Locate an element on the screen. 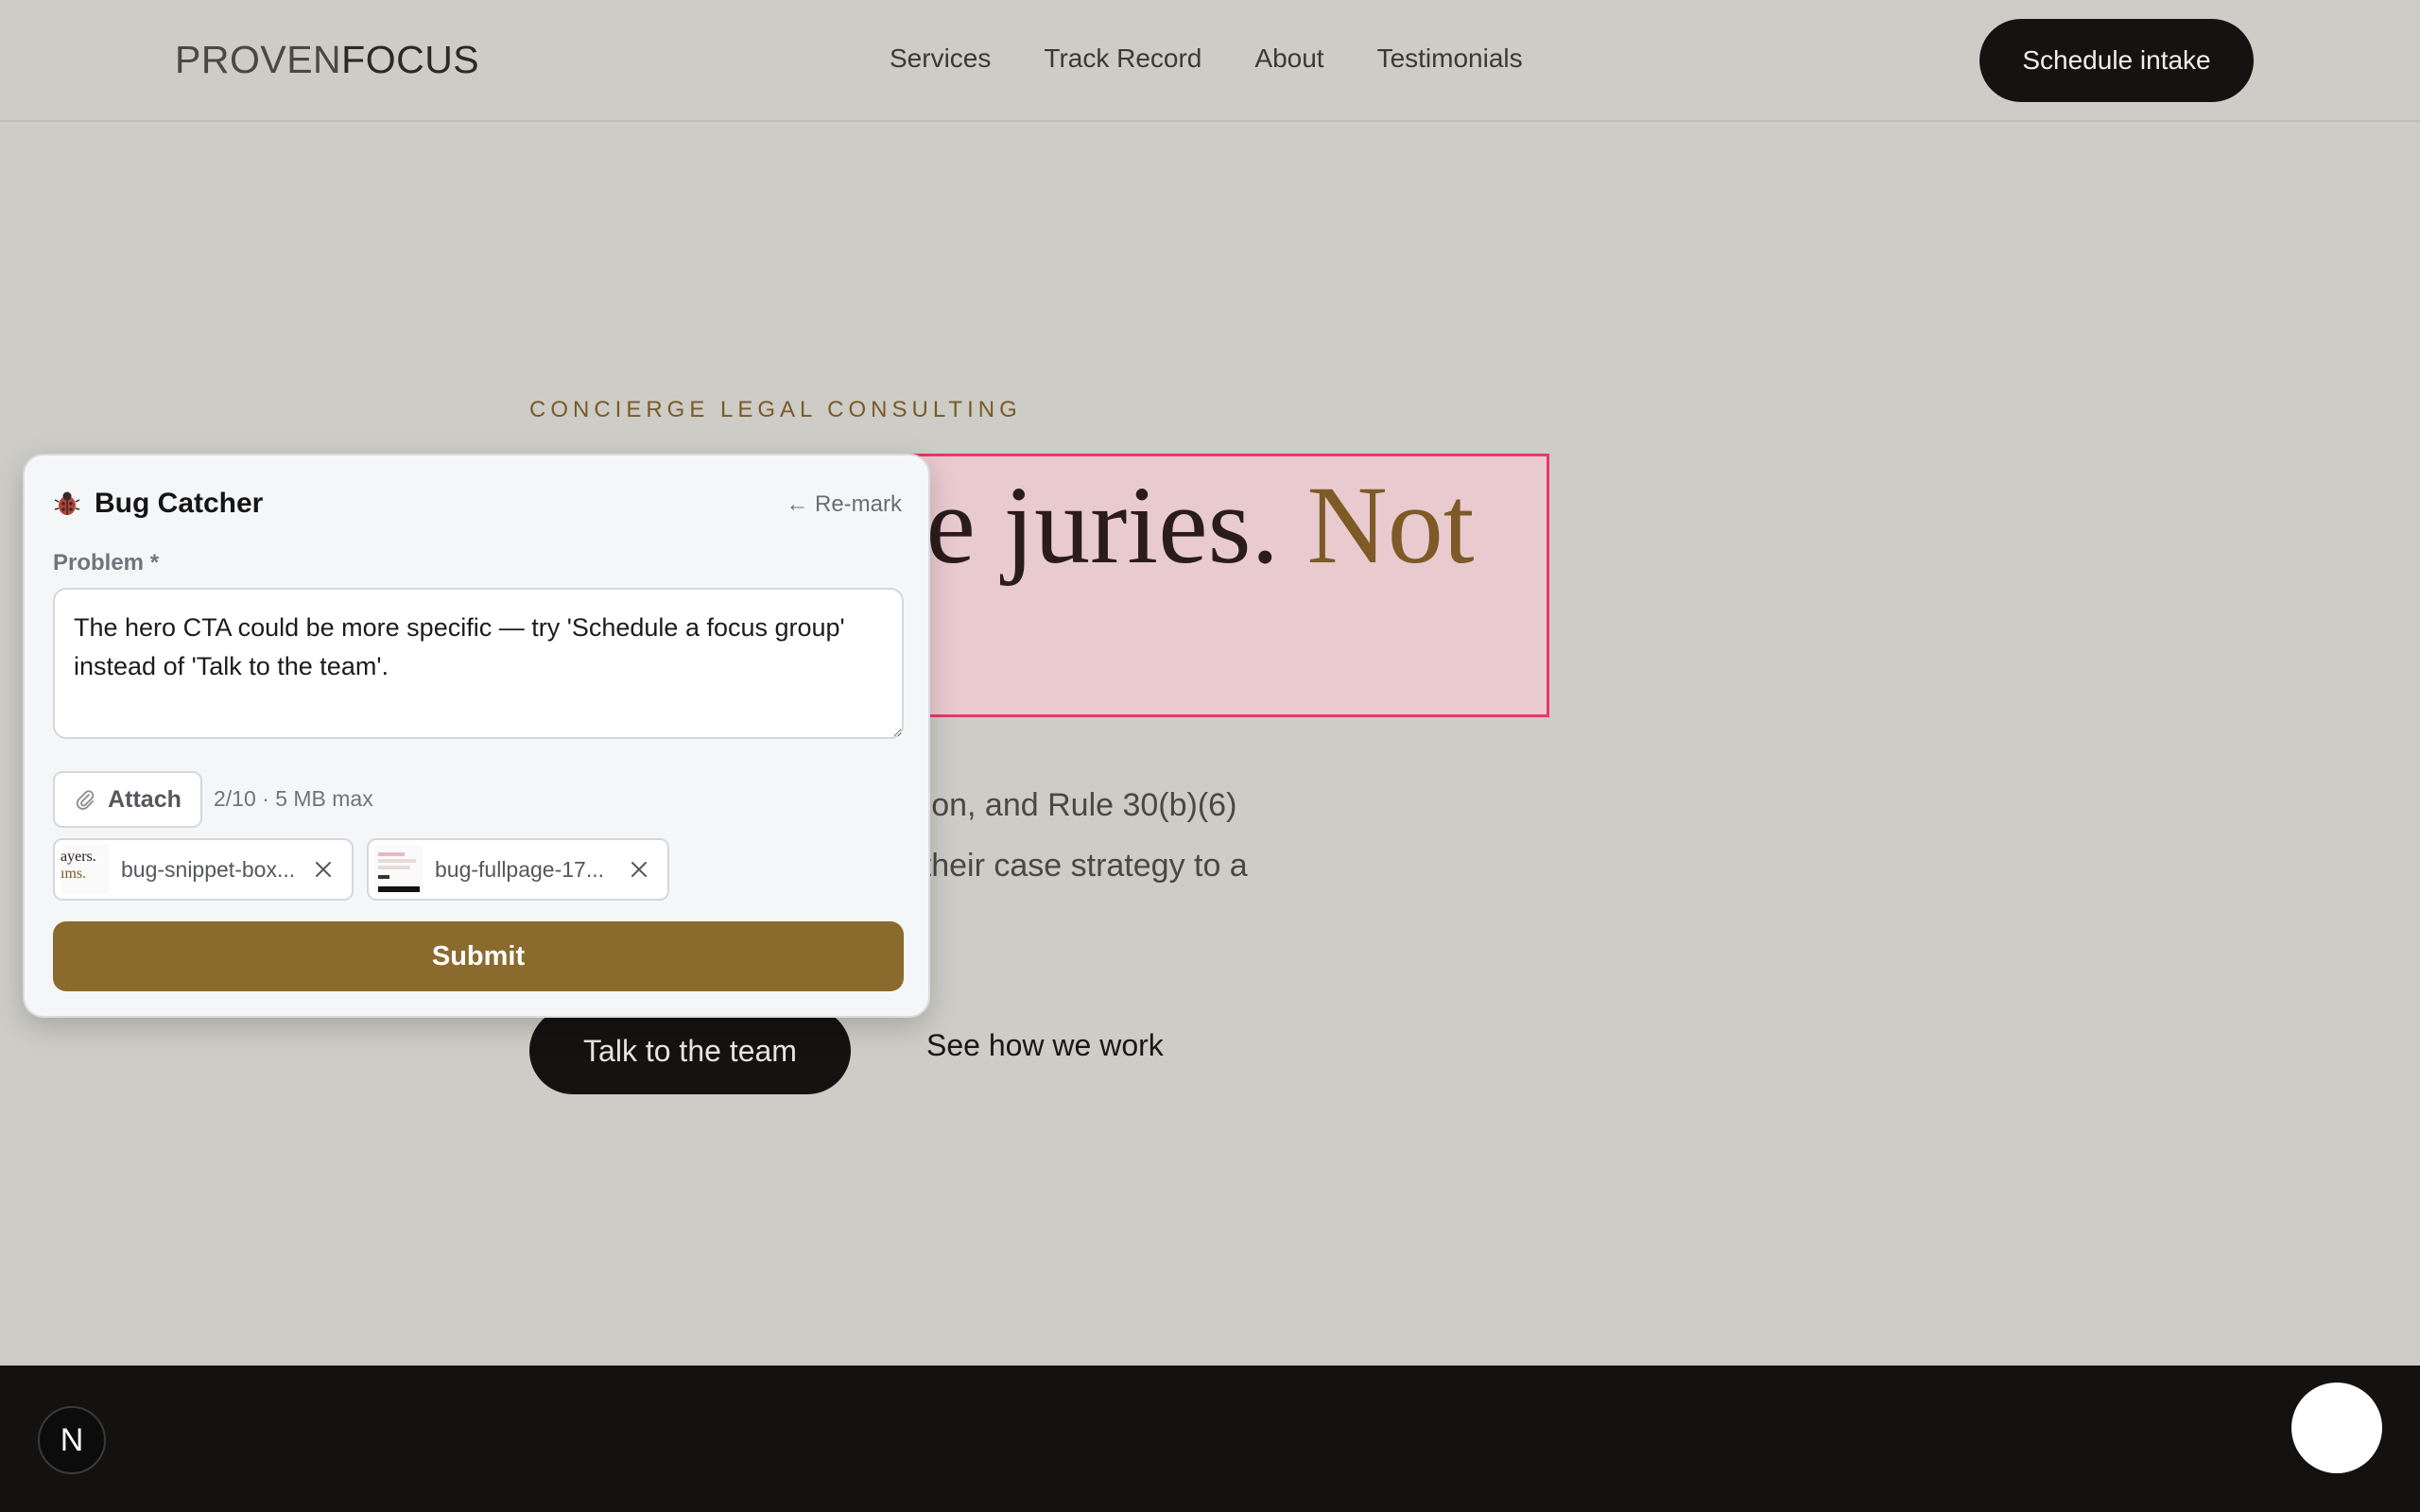 This screenshot has height=1512, width=2420. schedule-intake-button: Schedule intake is located at coordinates (2117, 60).